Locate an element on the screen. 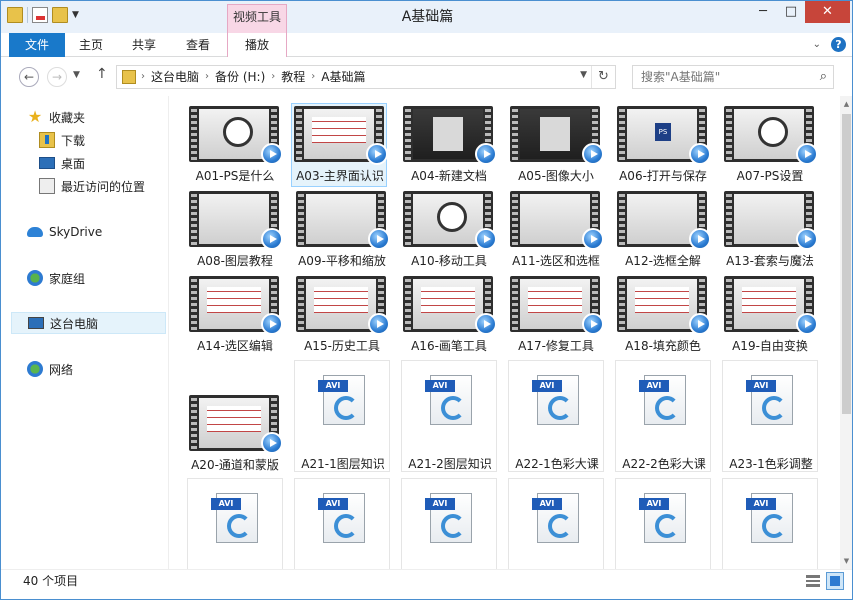 Image resolution: width=853 pixels, height=600 pixels. desktop-icon is located at coordinates (47, 163).